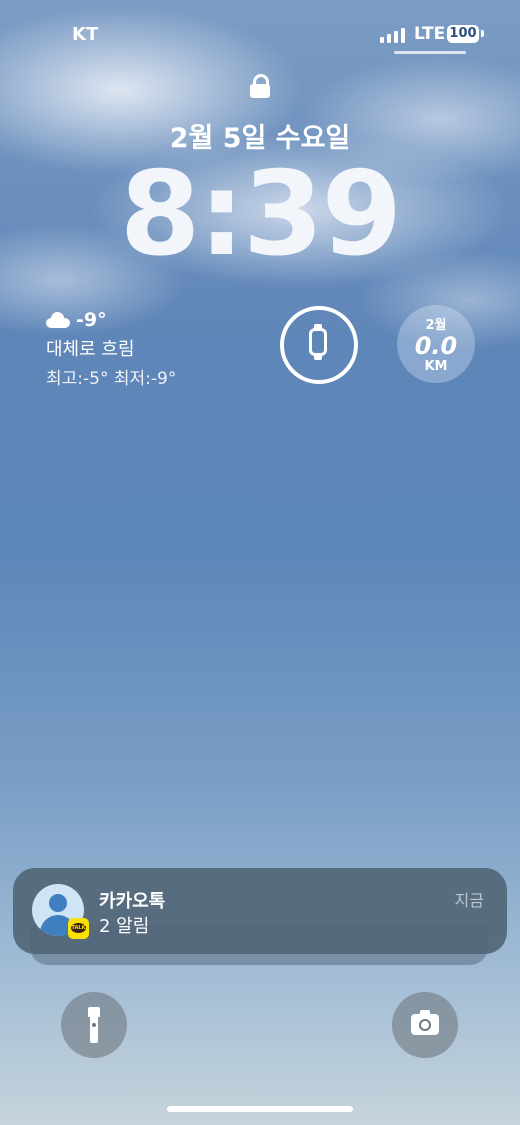  What do you see at coordinates (260, 86) in the screenshot?
I see `lock-icon` at bounding box center [260, 86].